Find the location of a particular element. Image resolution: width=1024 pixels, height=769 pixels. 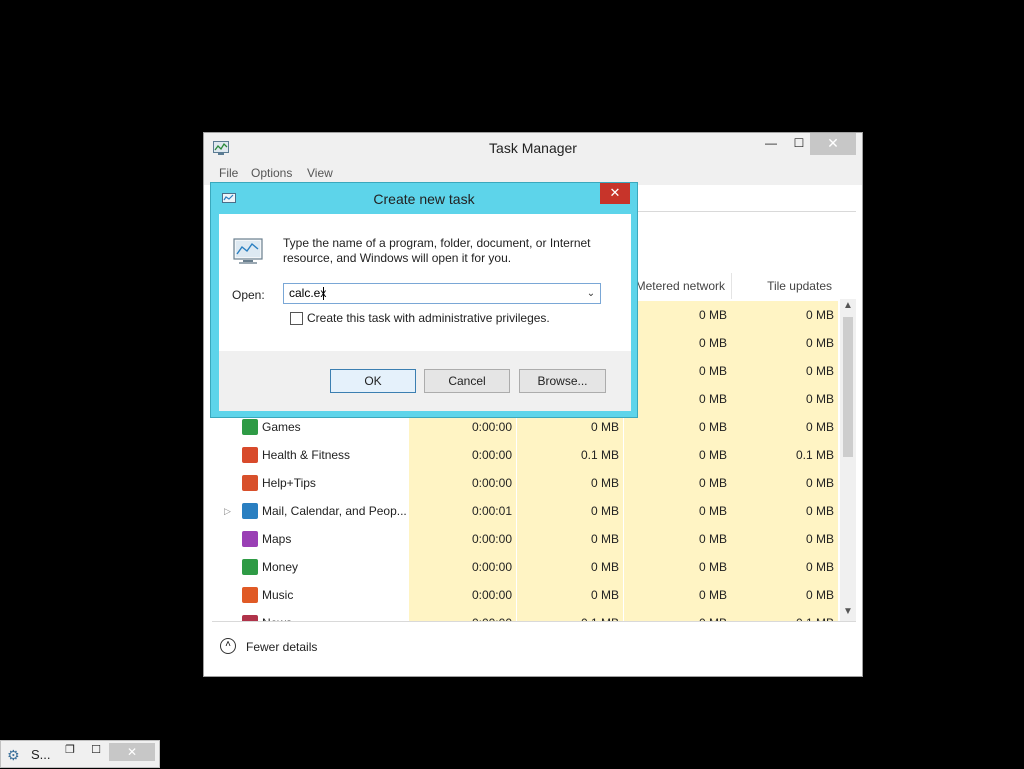

column-header-metered-network: Metered network is located at coordinates (677, 286).